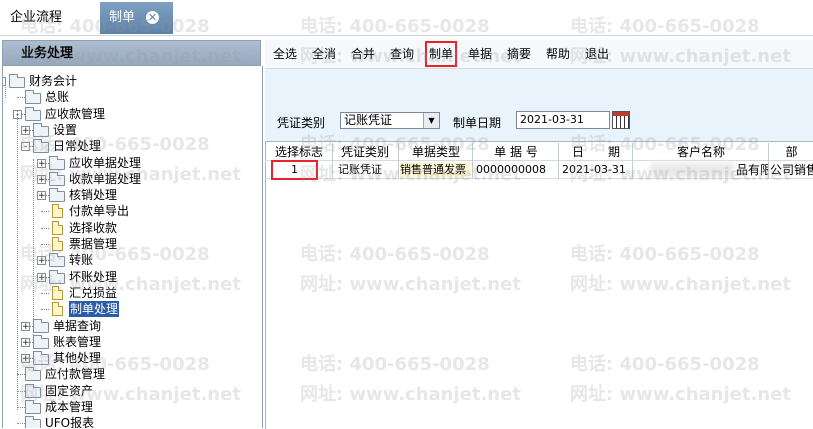 This screenshot has height=429, width=813. What do you see at coordinates (516, 152) in the screenshot?
I see `col-header-document-number: 单 据 号` at bounding box center [516, 152].